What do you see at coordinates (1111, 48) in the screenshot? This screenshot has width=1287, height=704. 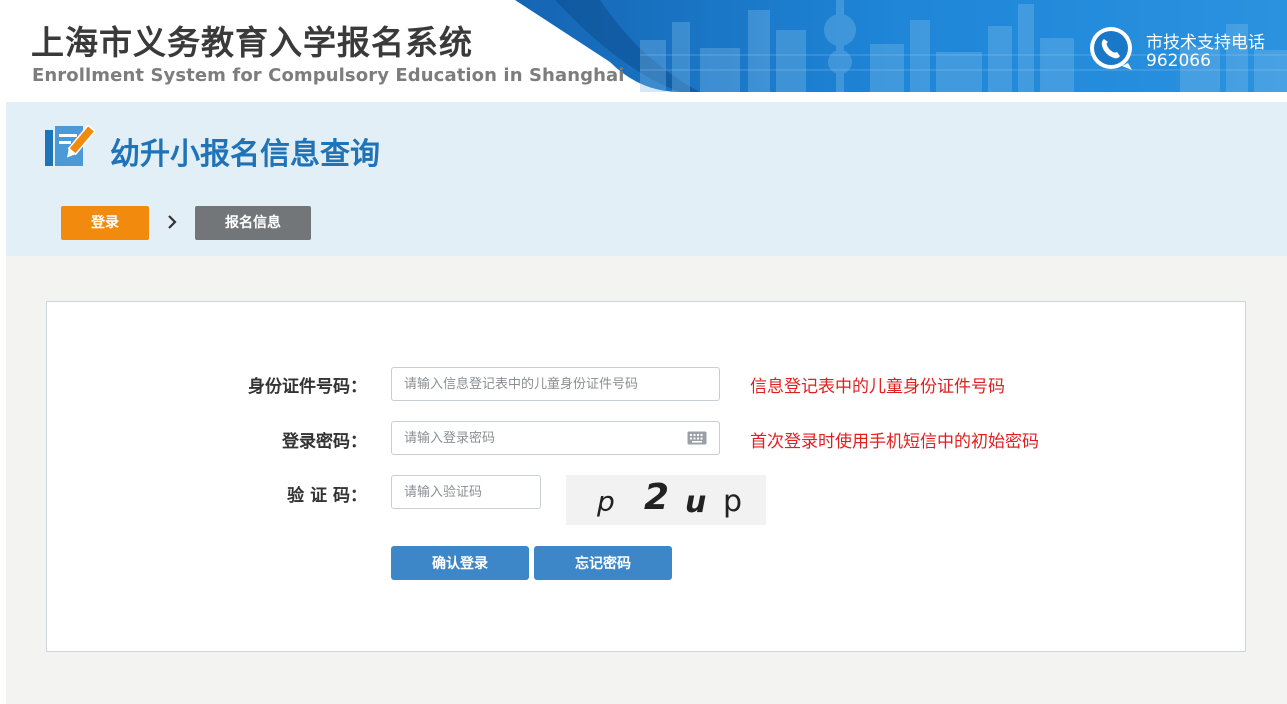 I see `phone-icon` at bounding box center [1111, 48].